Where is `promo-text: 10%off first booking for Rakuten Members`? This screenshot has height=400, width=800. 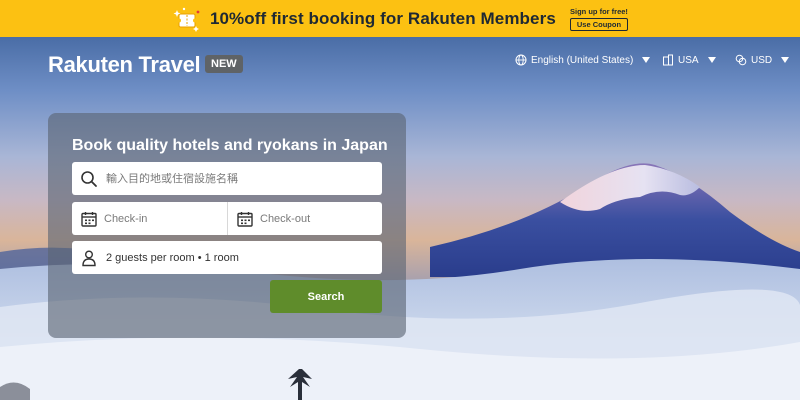 promo-text: 10%off first booking for Rakuten Members is located at coordinates (382, 18).